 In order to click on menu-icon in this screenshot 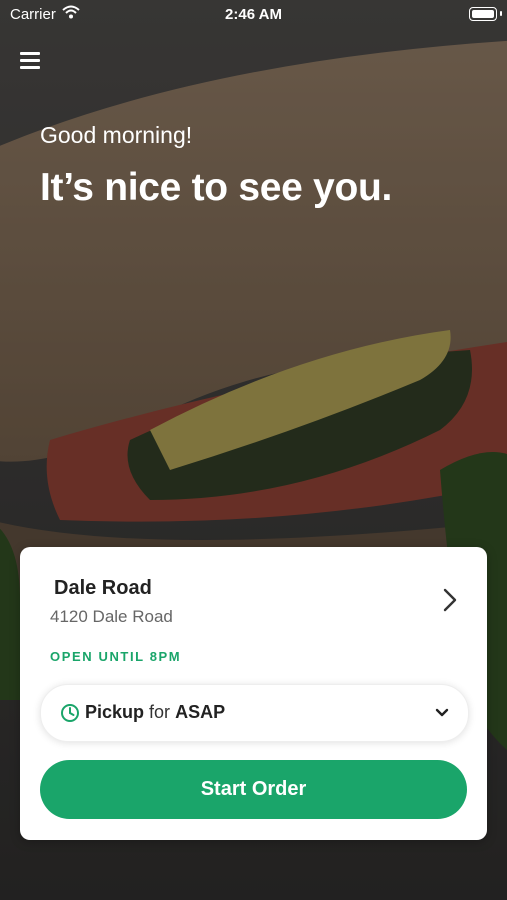, I will do `click(30, 59)`.